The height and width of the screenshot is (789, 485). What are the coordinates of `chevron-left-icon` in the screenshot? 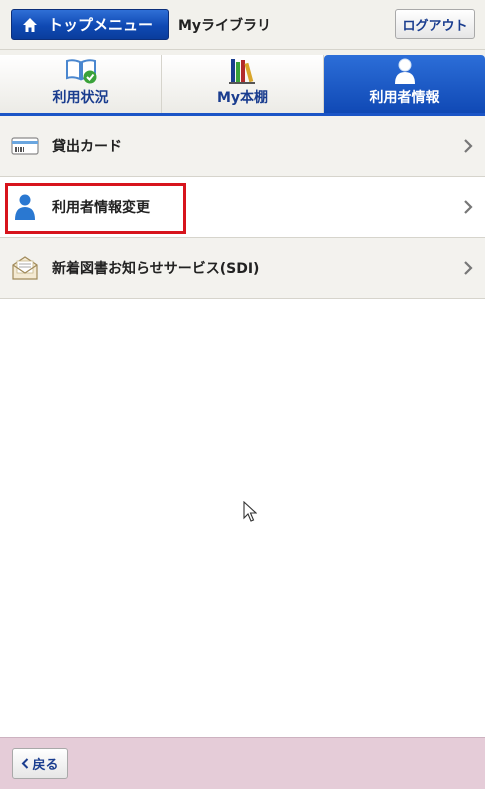 It's located at (25, 763).